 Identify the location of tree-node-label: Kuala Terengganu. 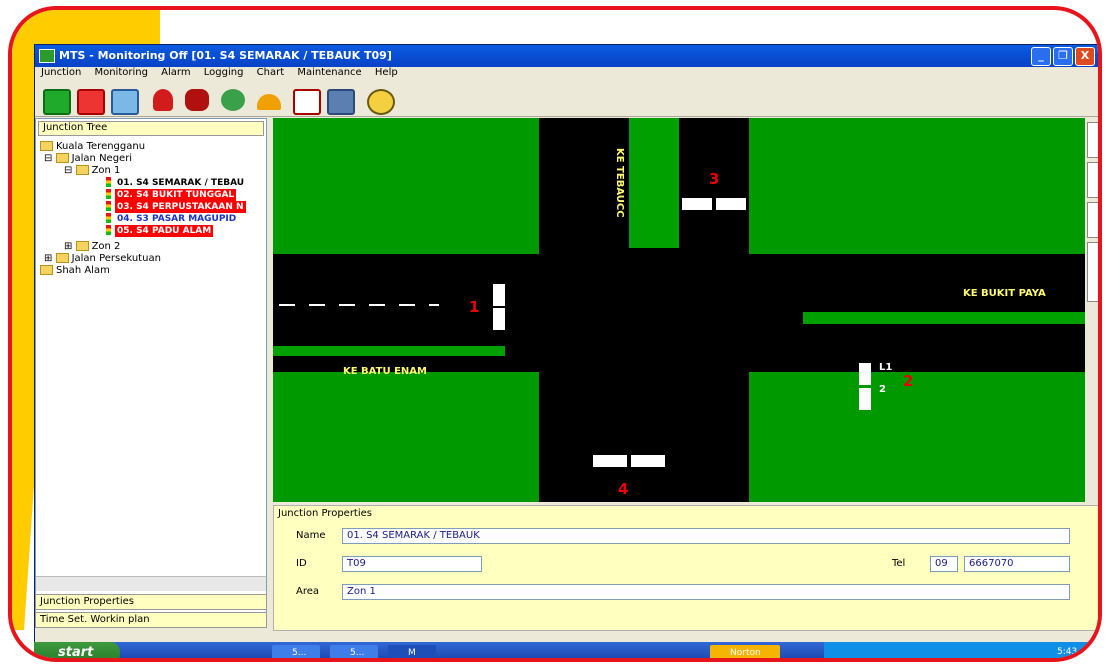
(101, 146).